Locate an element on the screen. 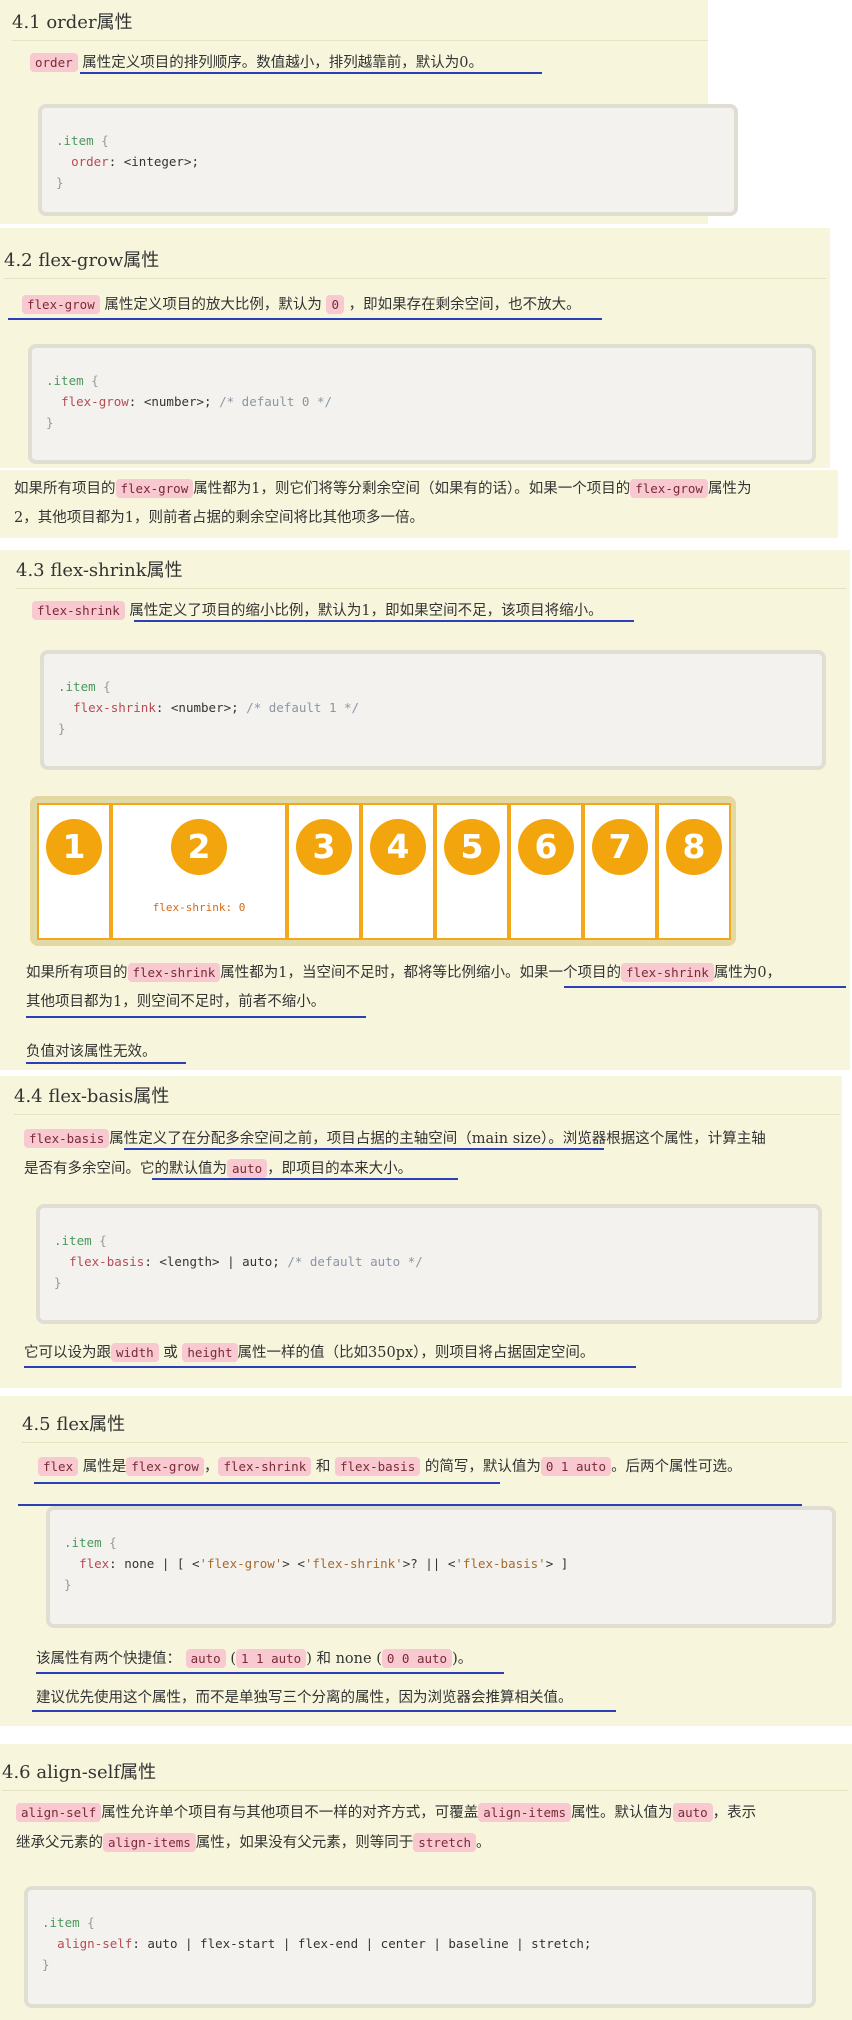  flex-item: 4 is located at coordinates (398, 871).